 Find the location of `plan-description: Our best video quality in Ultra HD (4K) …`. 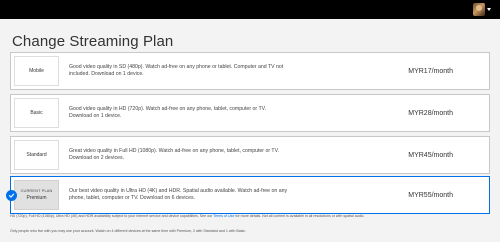

plan-description: Our best video quality in Ultra HD (4K) … is located at coordinates (178, 194).